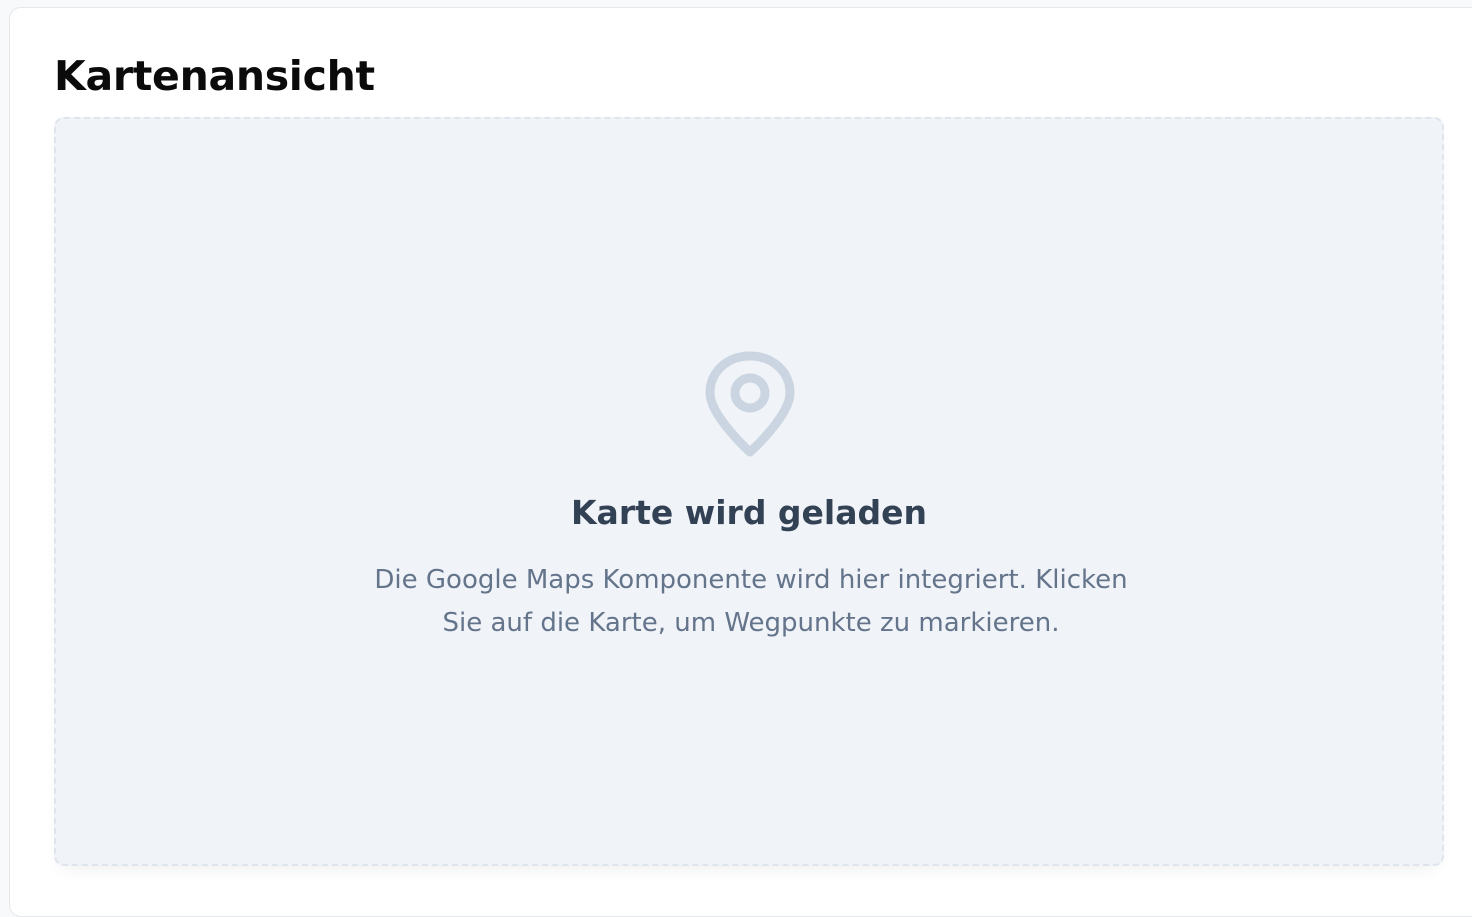 Image resolution: width=1472 pixels, height=917 pixels. I want to click on card-title: Kartenansicht, so click(214, 76).